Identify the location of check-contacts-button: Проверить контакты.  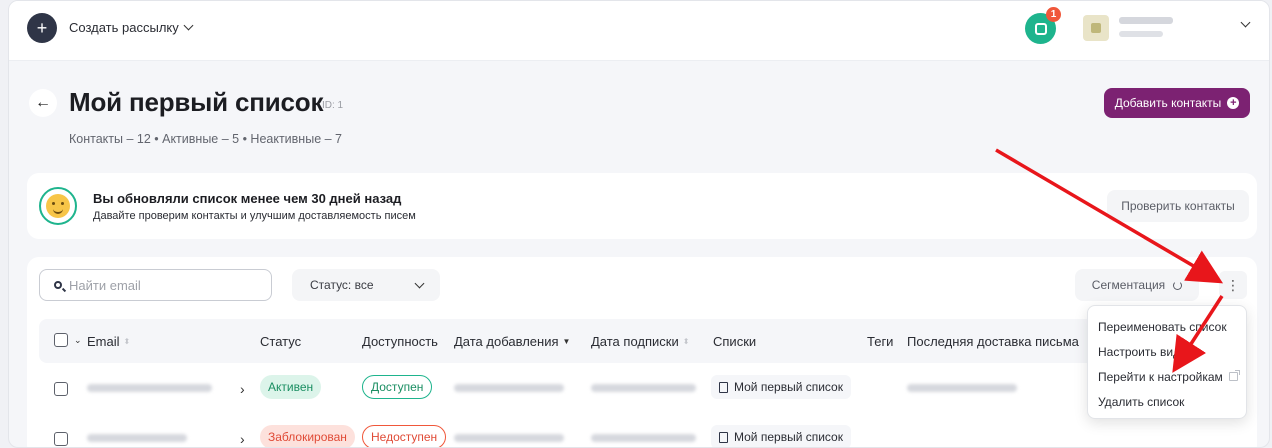
(1178, 206).